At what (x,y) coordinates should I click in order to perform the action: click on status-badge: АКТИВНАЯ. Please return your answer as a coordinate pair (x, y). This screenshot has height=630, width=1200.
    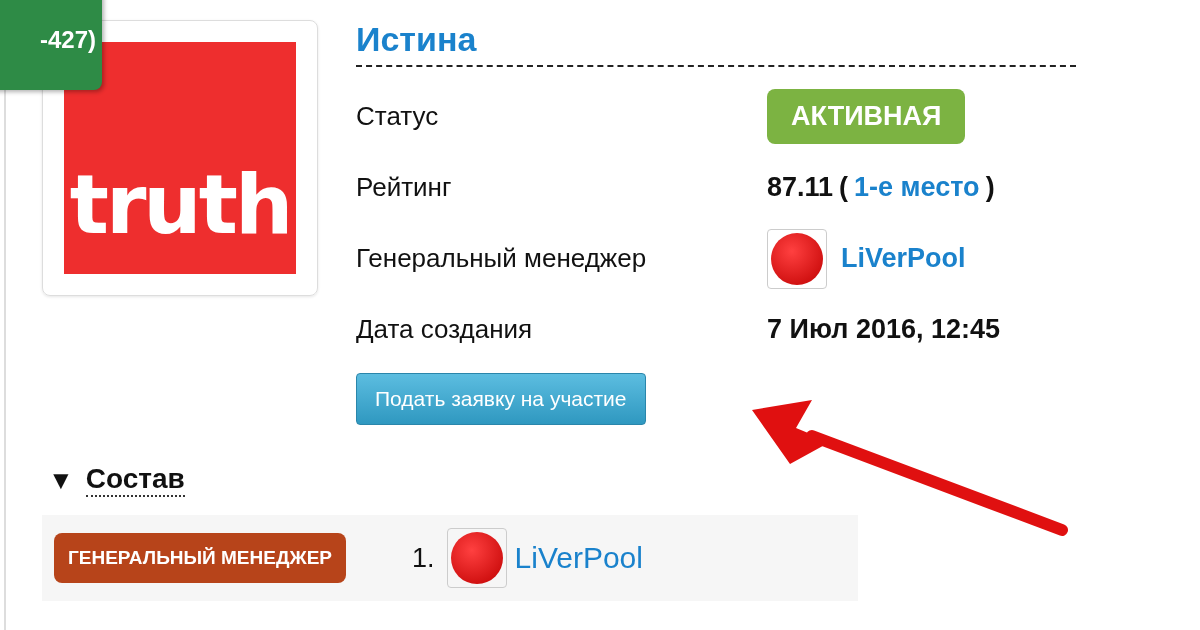
    Looking at the image, I should click on (866, 116).